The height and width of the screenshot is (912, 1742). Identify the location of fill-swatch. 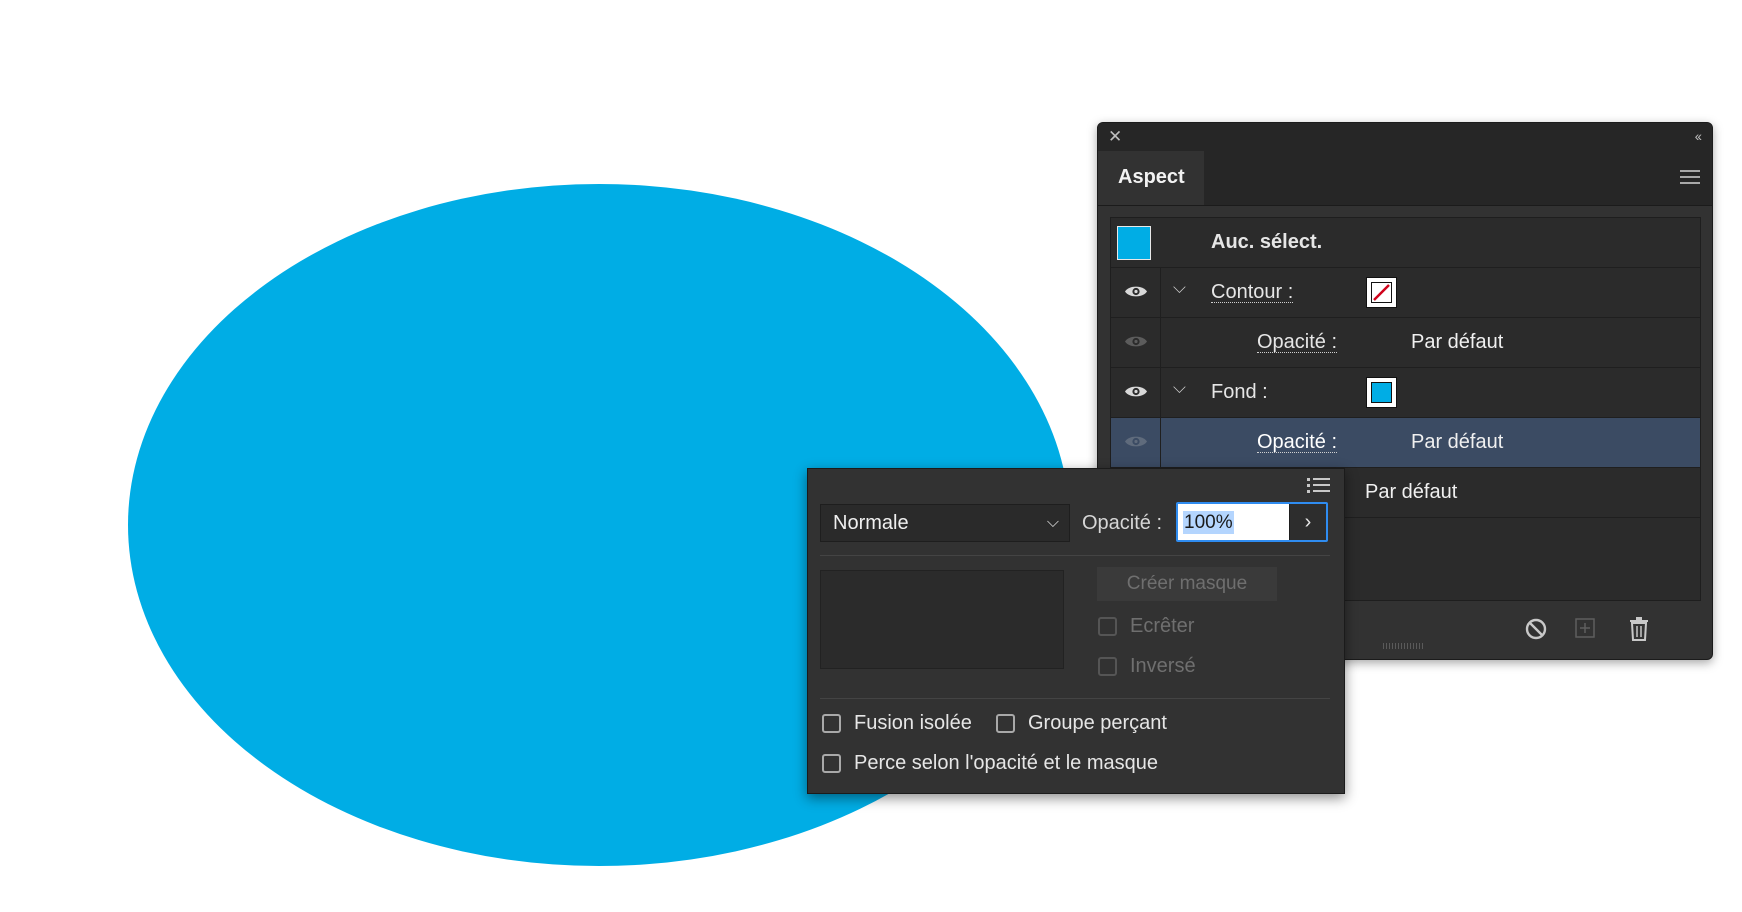
(1381, 392).